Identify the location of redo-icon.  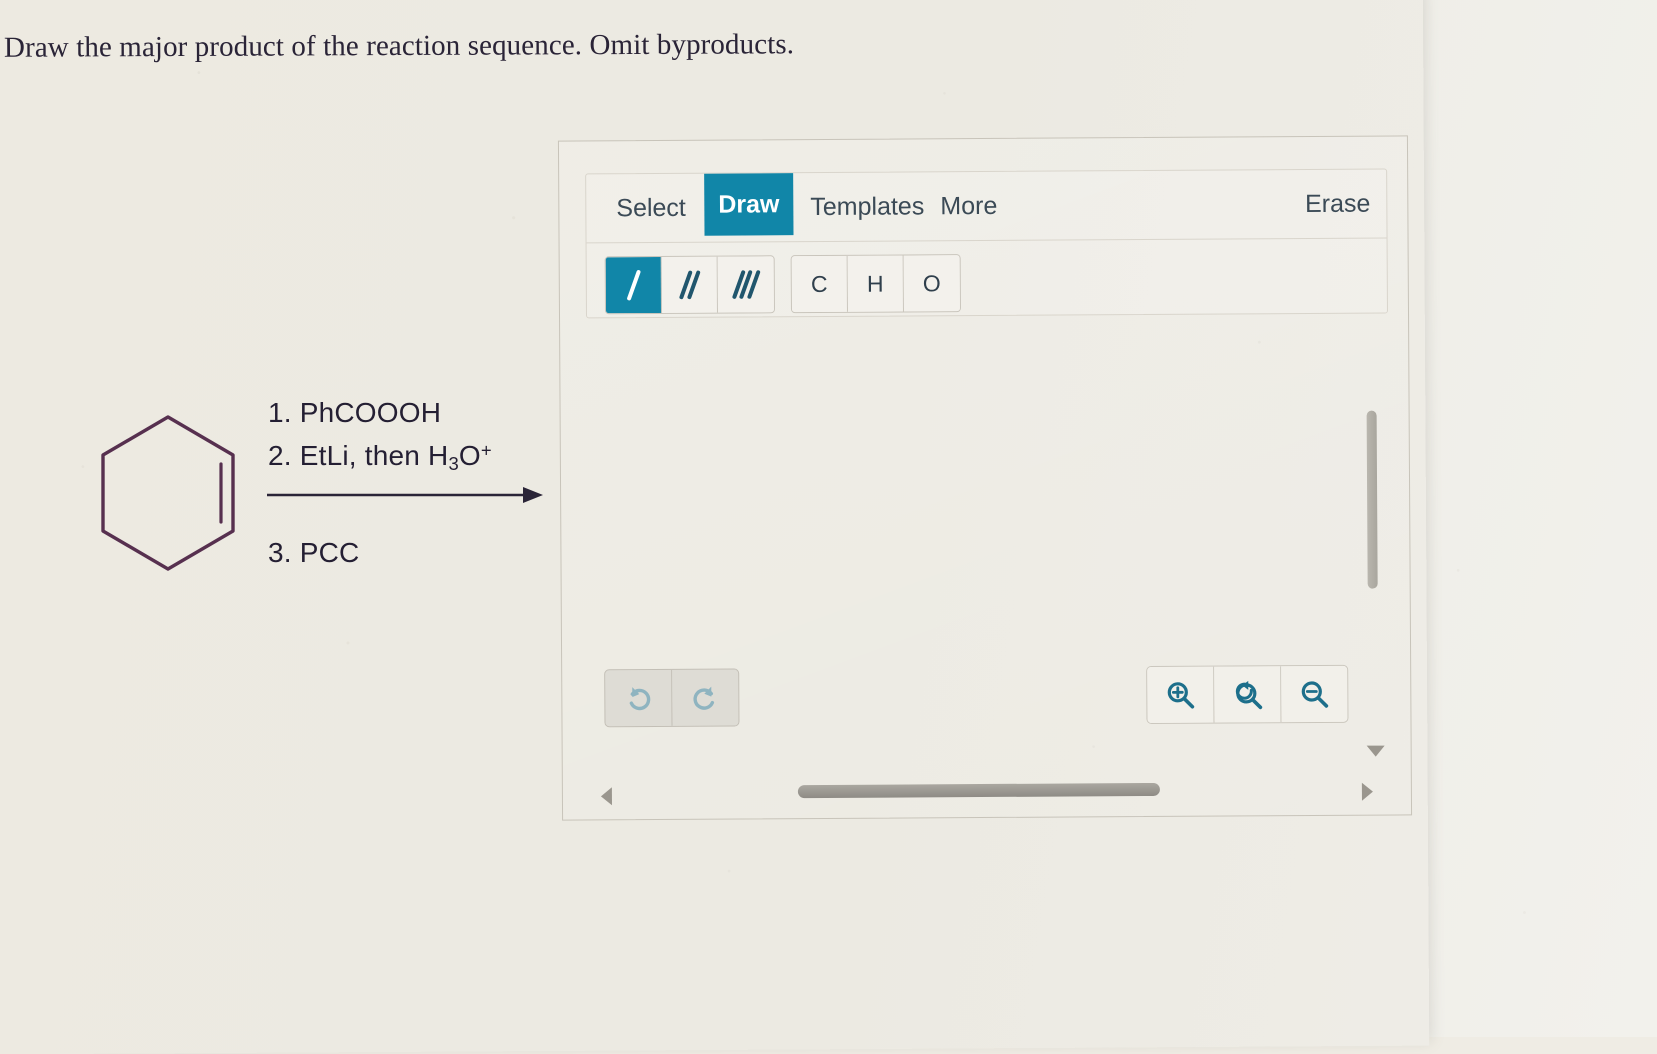
(705, 698).